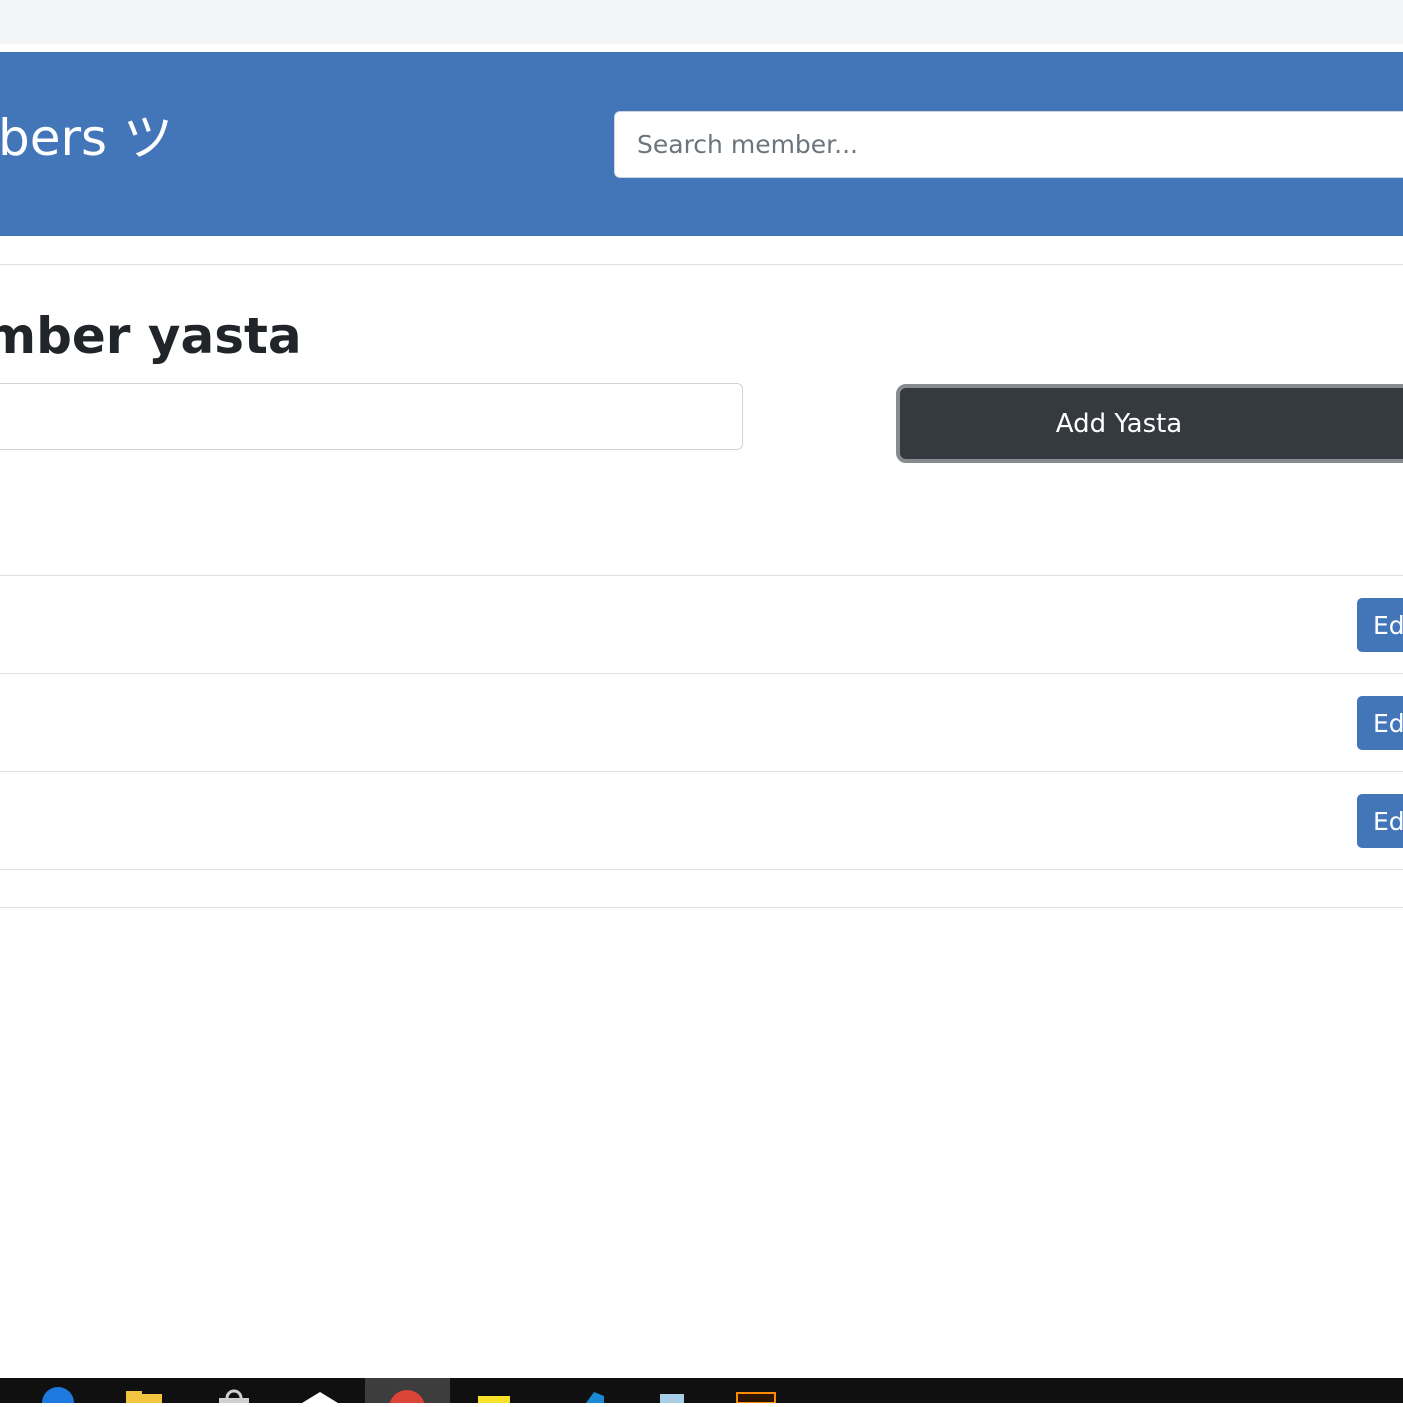 This screenshot has height=1407, width=1403. I want to click on illustrator-icon, so click(756, 1391).